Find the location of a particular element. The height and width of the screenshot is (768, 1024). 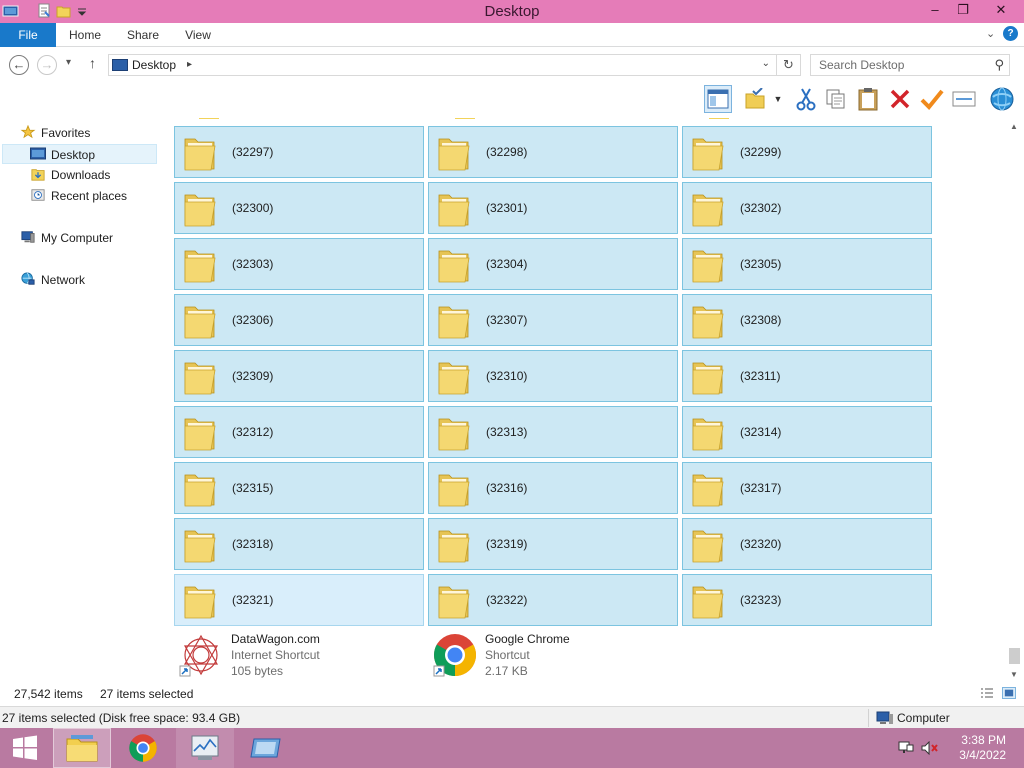

close-button: ✕ is located at coordinates (1001, 10).